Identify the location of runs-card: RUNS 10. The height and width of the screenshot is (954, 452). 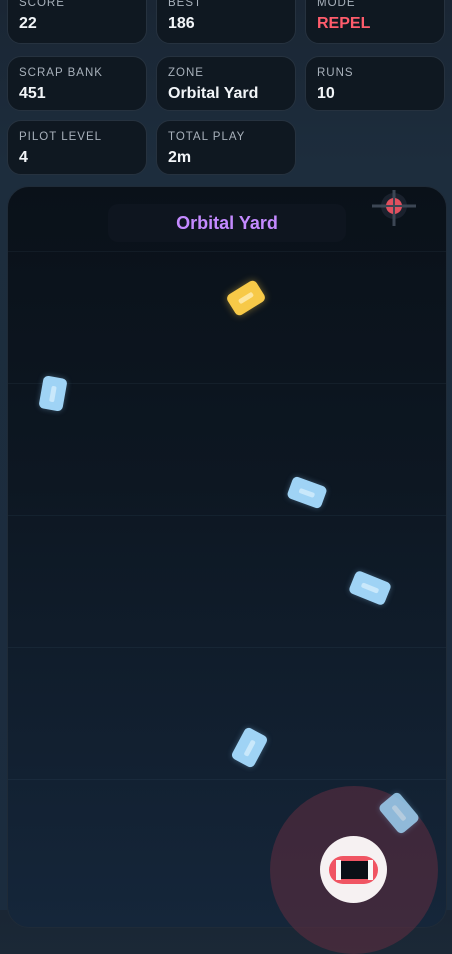
(375, 83).